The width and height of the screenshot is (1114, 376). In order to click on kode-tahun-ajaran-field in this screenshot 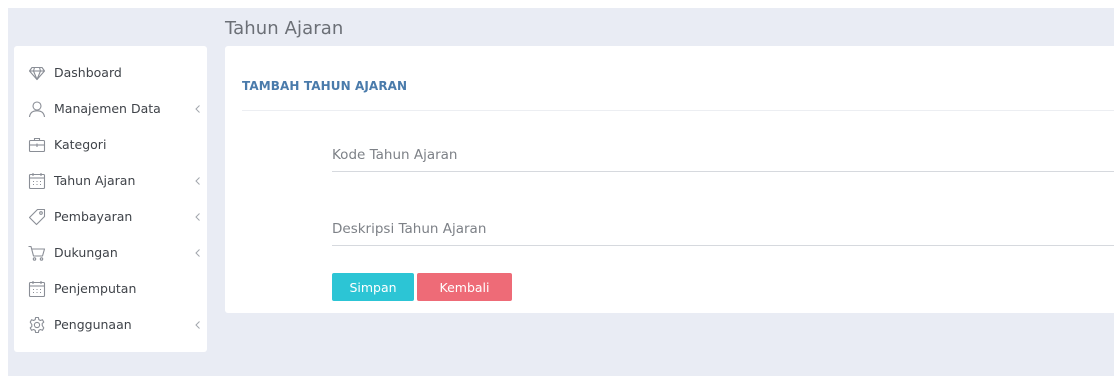, I will do `click(723, 155)`.